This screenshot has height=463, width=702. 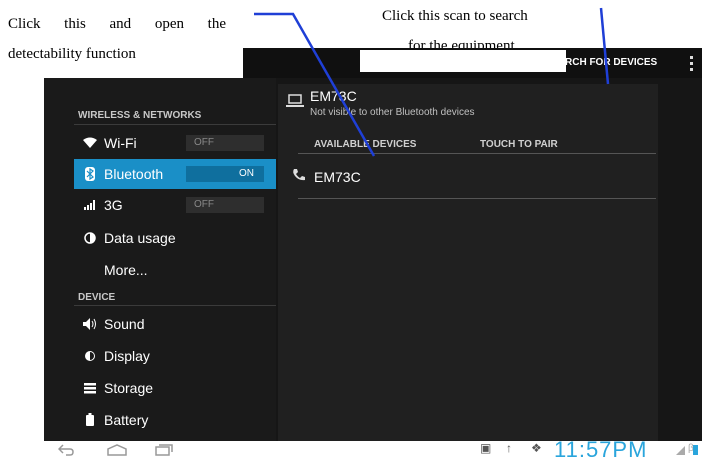 I want to click on overflow-menu-icon, so click(x=691, y=63).